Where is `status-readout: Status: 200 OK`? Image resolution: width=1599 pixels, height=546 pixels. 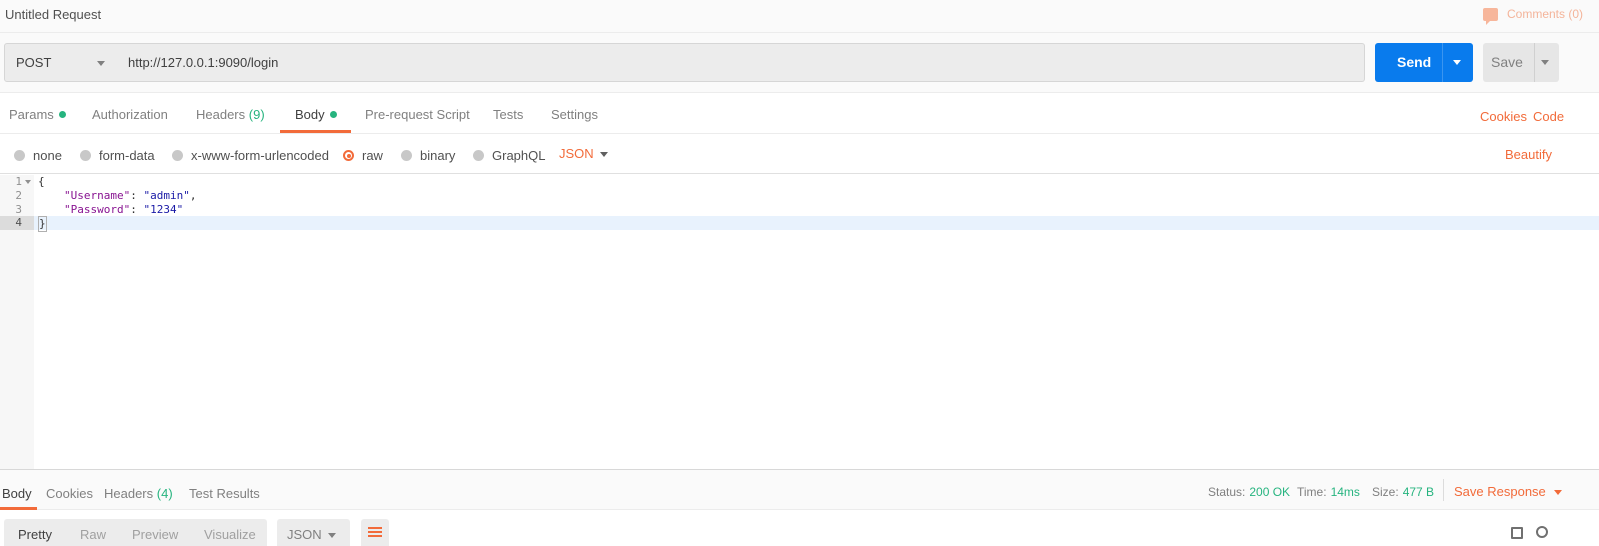
status-readout: Status: 200 OK is located at coordinates (1249, 492).